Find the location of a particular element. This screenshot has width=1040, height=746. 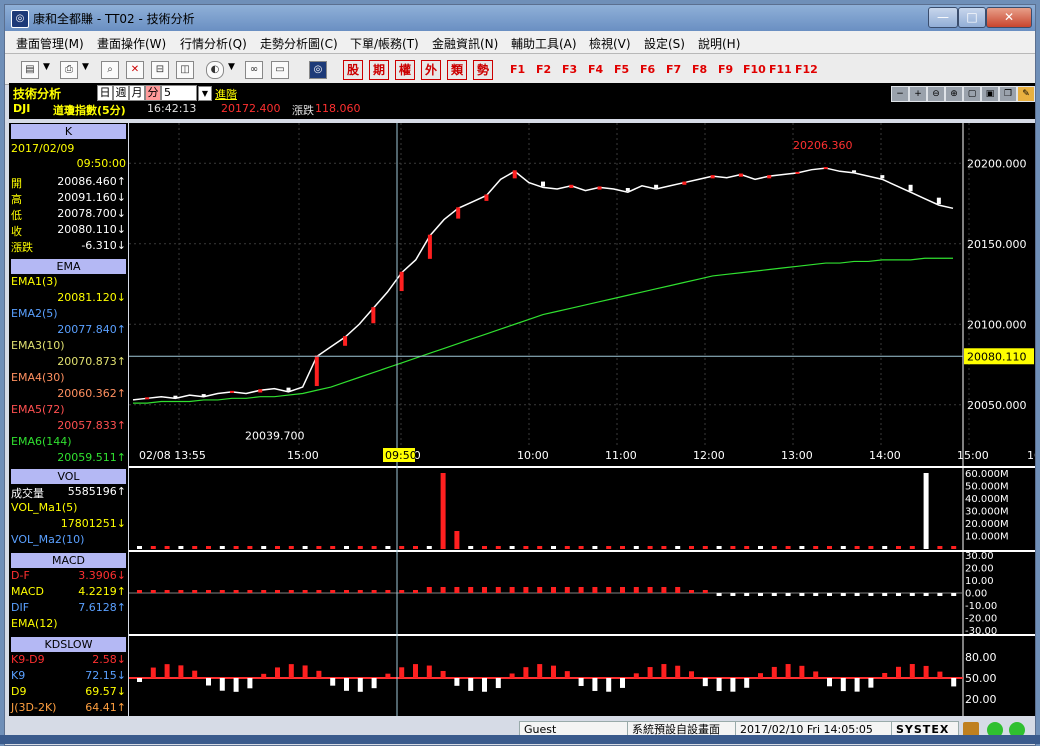

fkey-f9: F9 is located at coordinates (725, 69).